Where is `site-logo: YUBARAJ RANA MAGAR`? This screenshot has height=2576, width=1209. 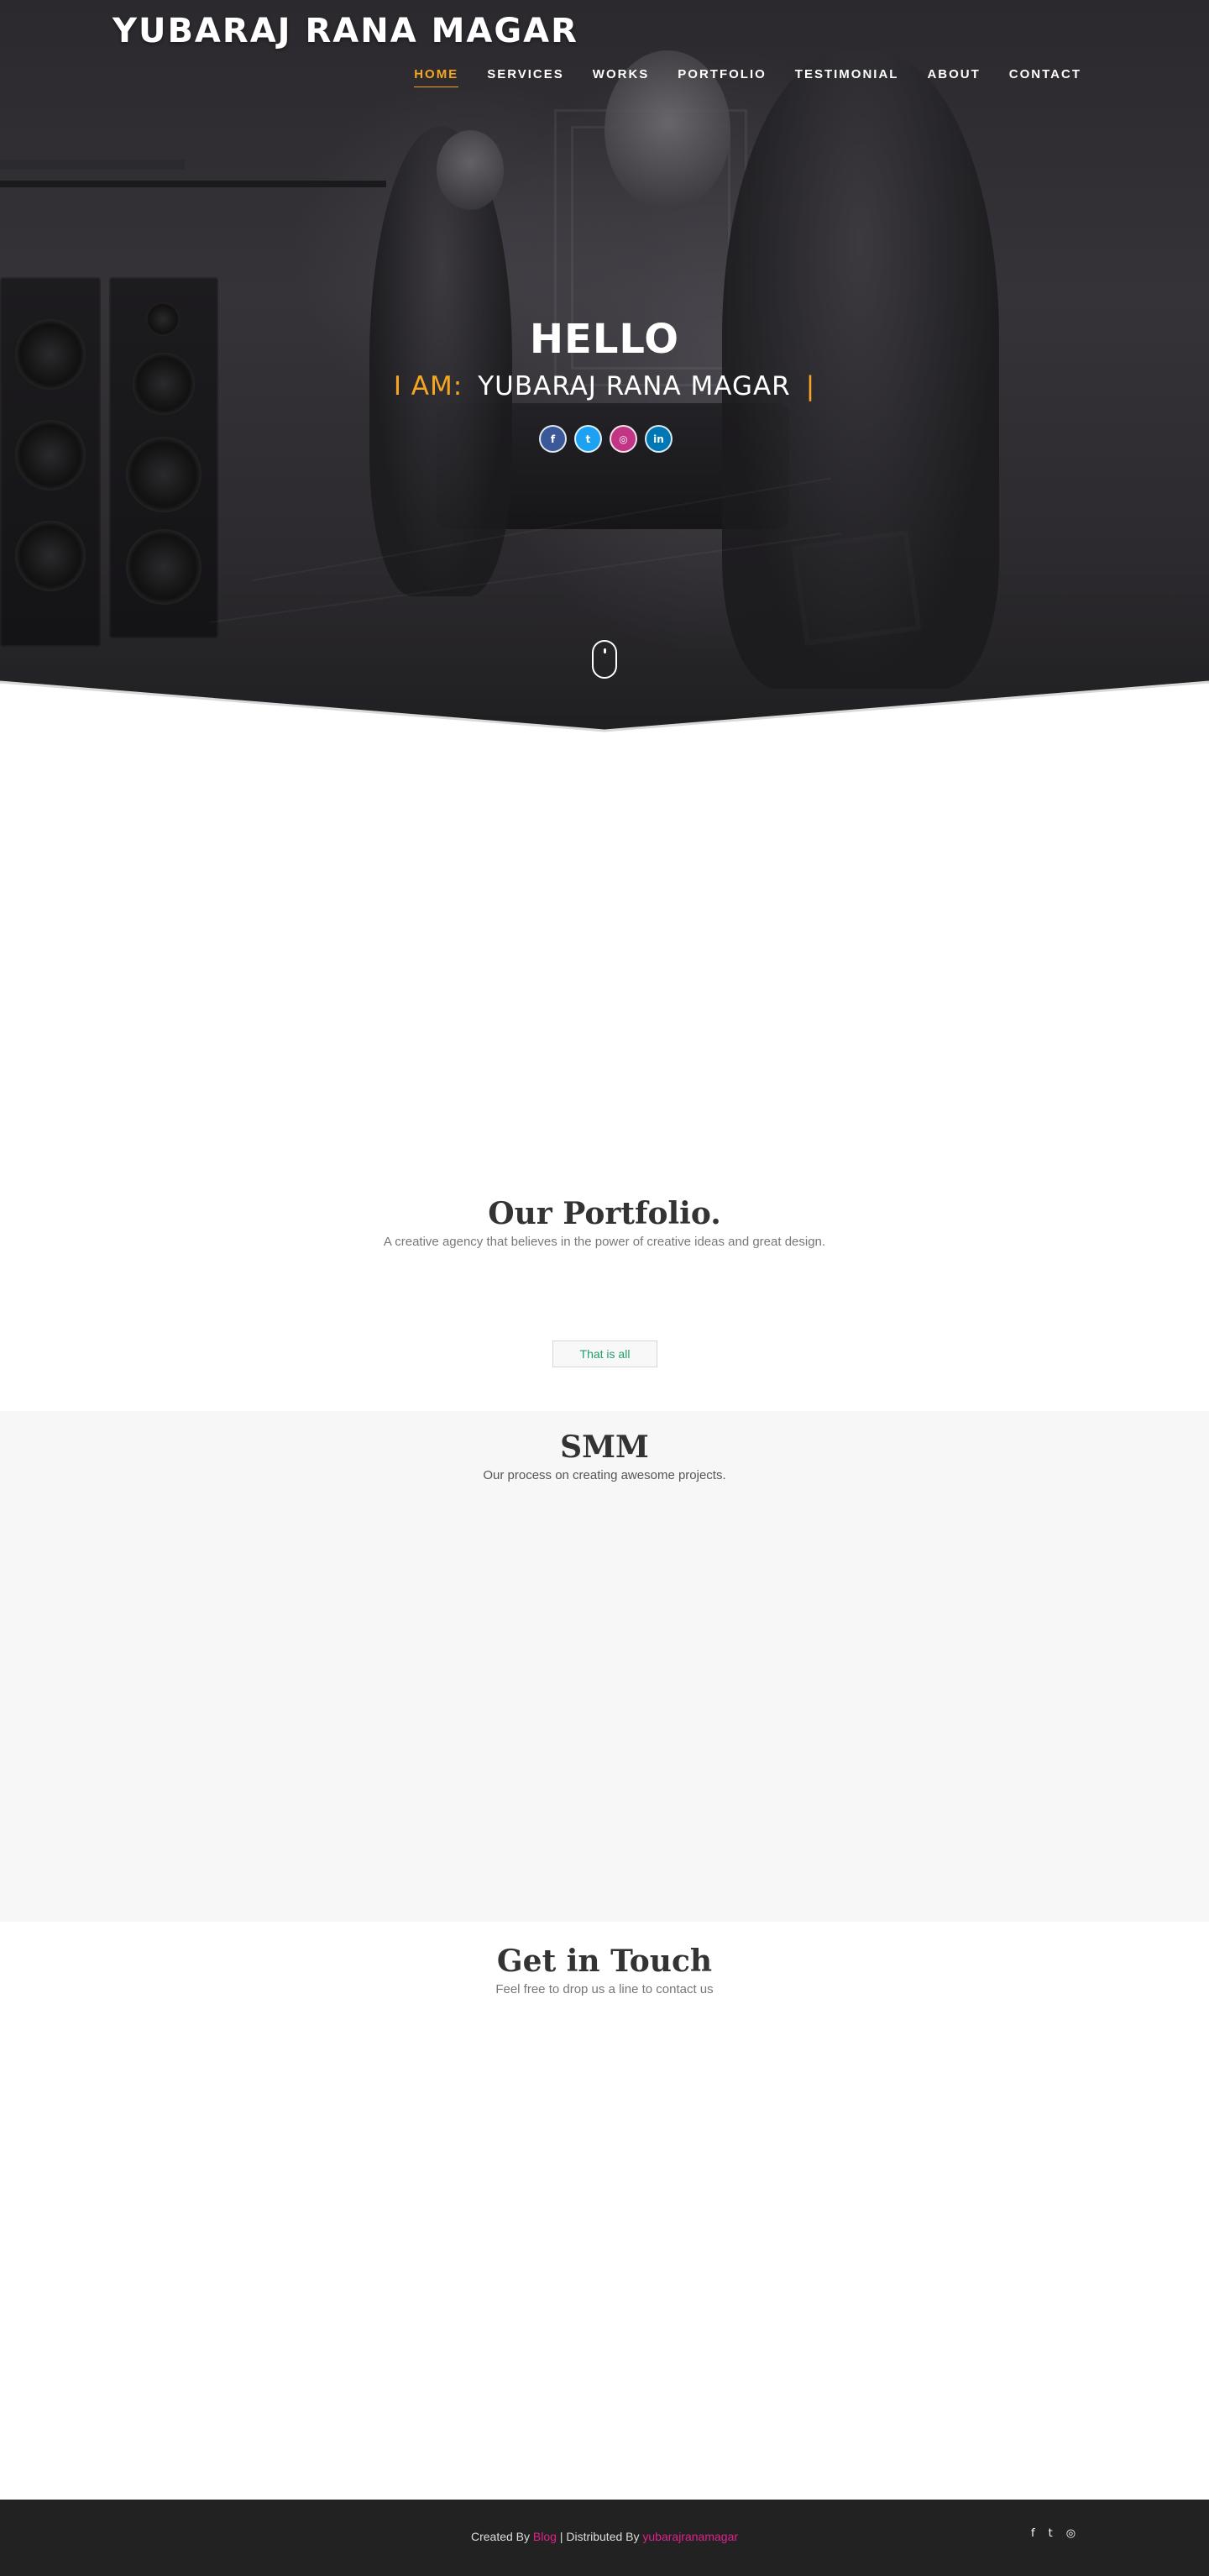 site-logo: YUBARAJ RANA MAGAR is located at coordinates (345, 31).